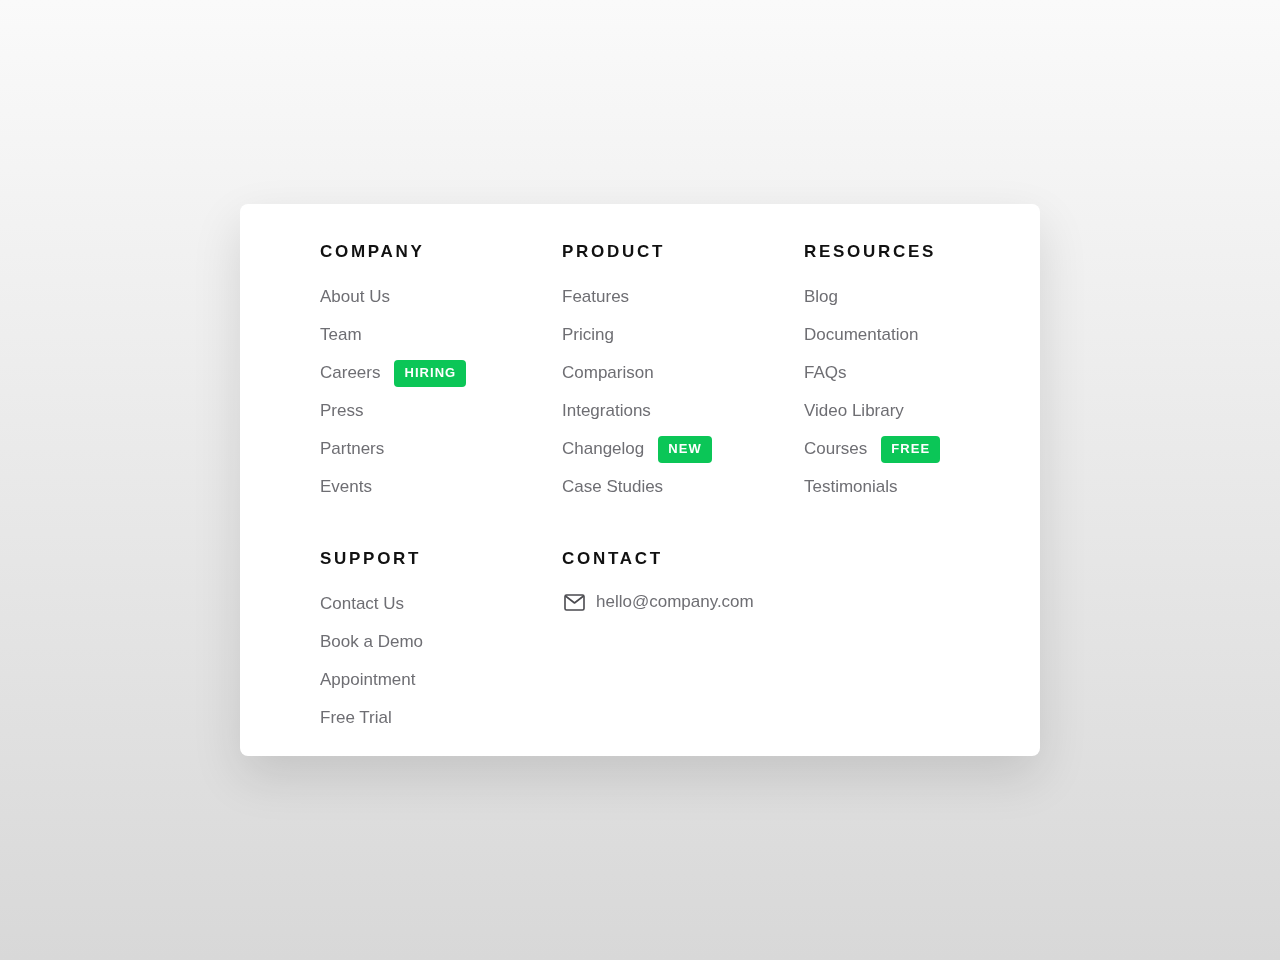 The width and height of the screenshot is (1280, 960). I want to click on section-heading: SUPPORT, so click(371, 559).